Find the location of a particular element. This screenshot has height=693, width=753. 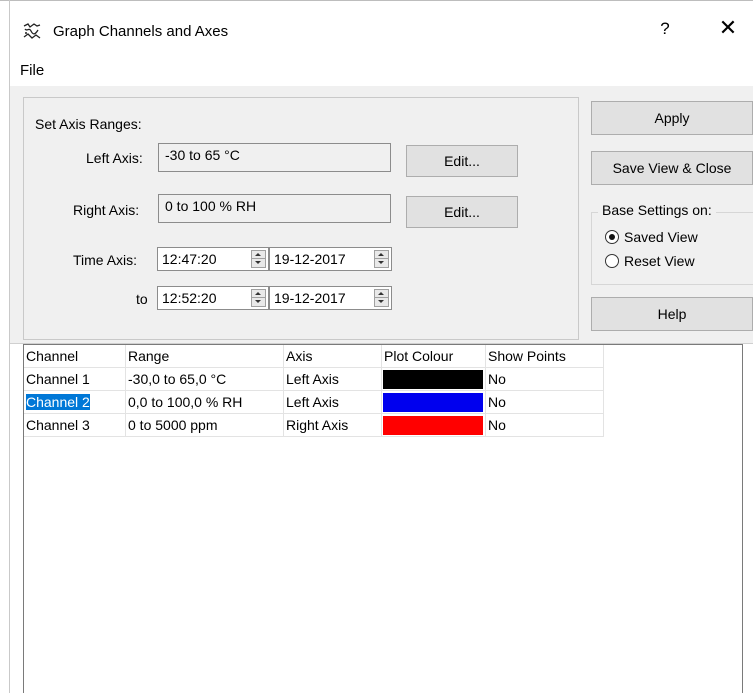

radio-unchecked-icon is located at coordinates (612, 261).